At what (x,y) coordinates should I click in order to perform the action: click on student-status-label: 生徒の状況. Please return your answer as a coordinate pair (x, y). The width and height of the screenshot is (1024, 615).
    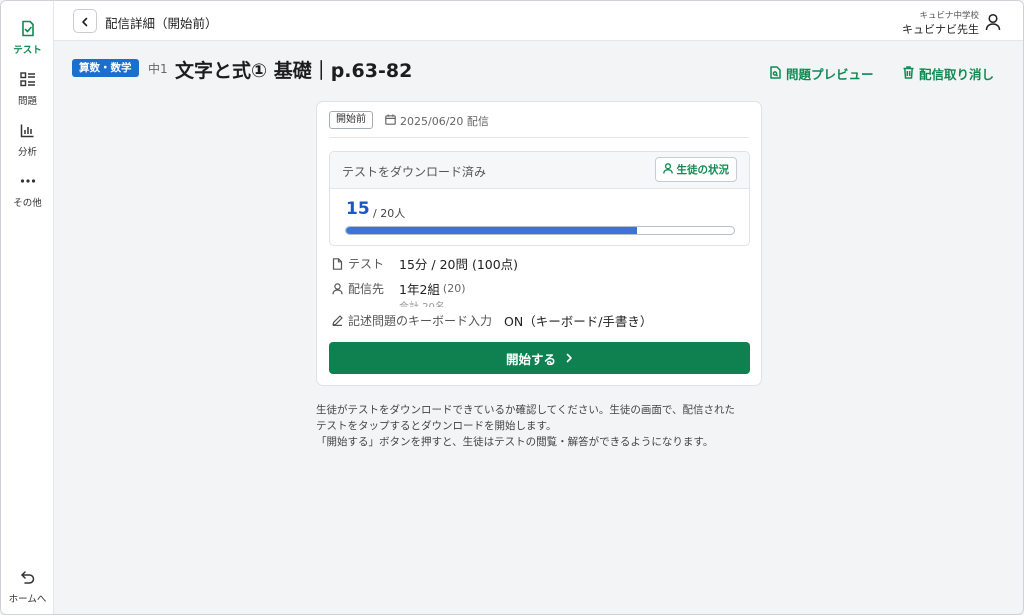
    Looking at the image, I should click on (703, 170).